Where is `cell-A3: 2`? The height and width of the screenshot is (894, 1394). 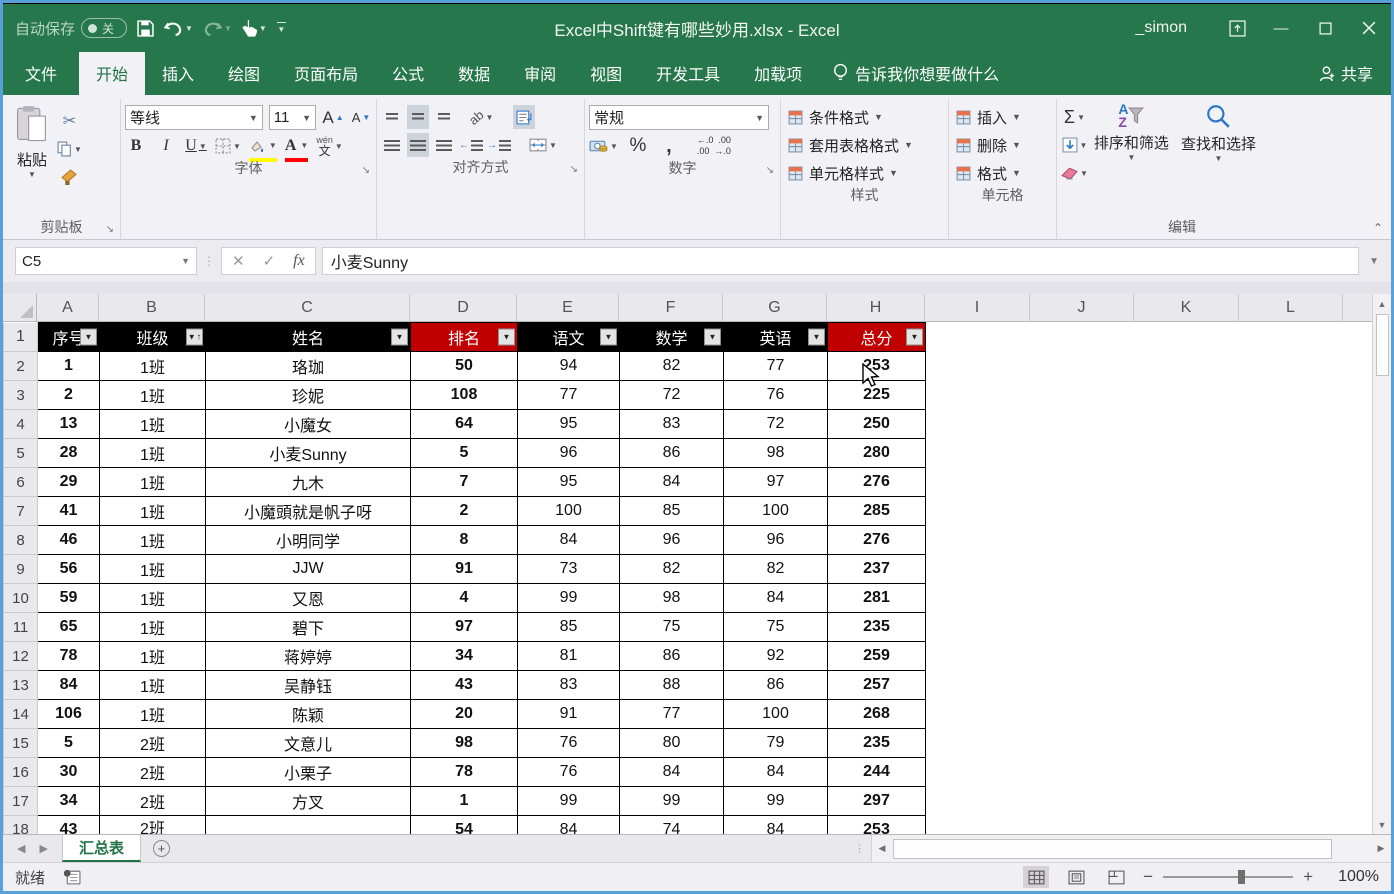 cell-A3: 2 is located at coordinates (68, 395).